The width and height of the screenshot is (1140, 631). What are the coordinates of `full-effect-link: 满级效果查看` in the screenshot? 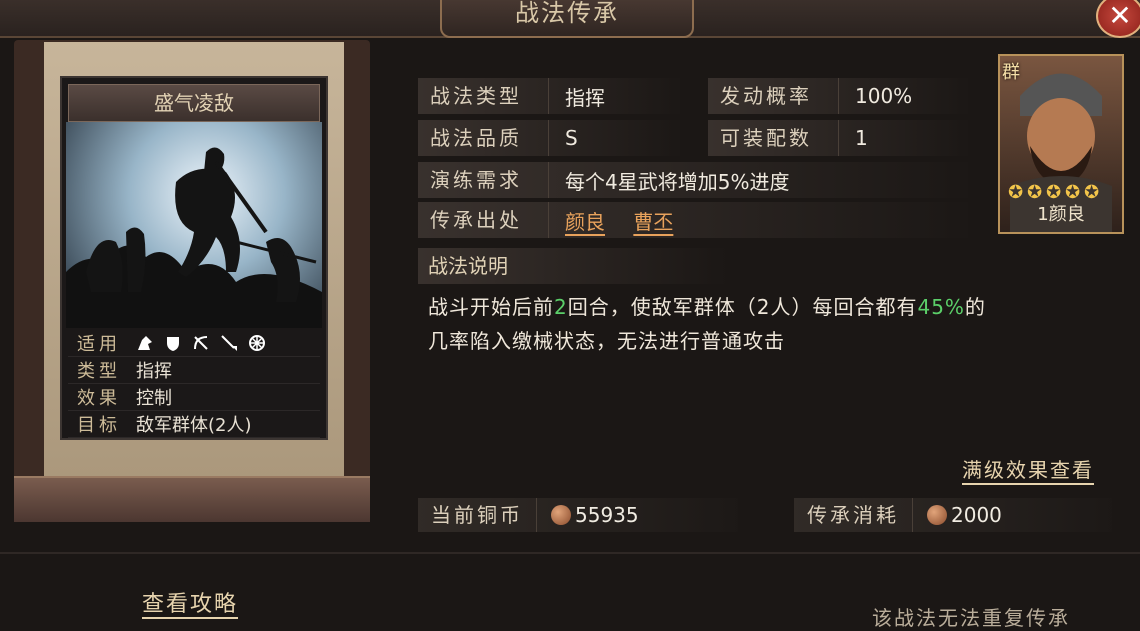 It's located at (1028, 468).